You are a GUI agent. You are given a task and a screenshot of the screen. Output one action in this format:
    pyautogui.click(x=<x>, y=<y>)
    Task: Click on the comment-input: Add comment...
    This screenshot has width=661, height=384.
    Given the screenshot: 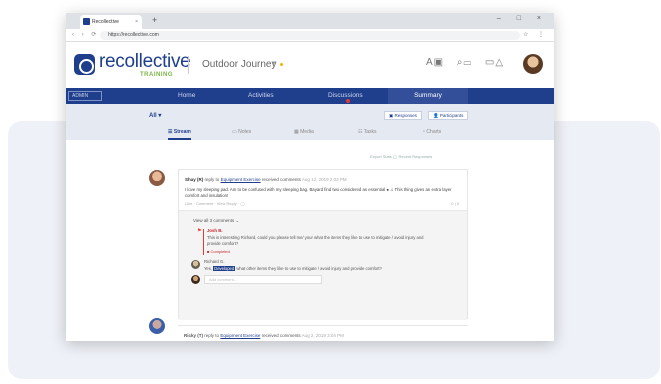 What is the action you would take?
    pyautogui.click(x=263, y=279)
    